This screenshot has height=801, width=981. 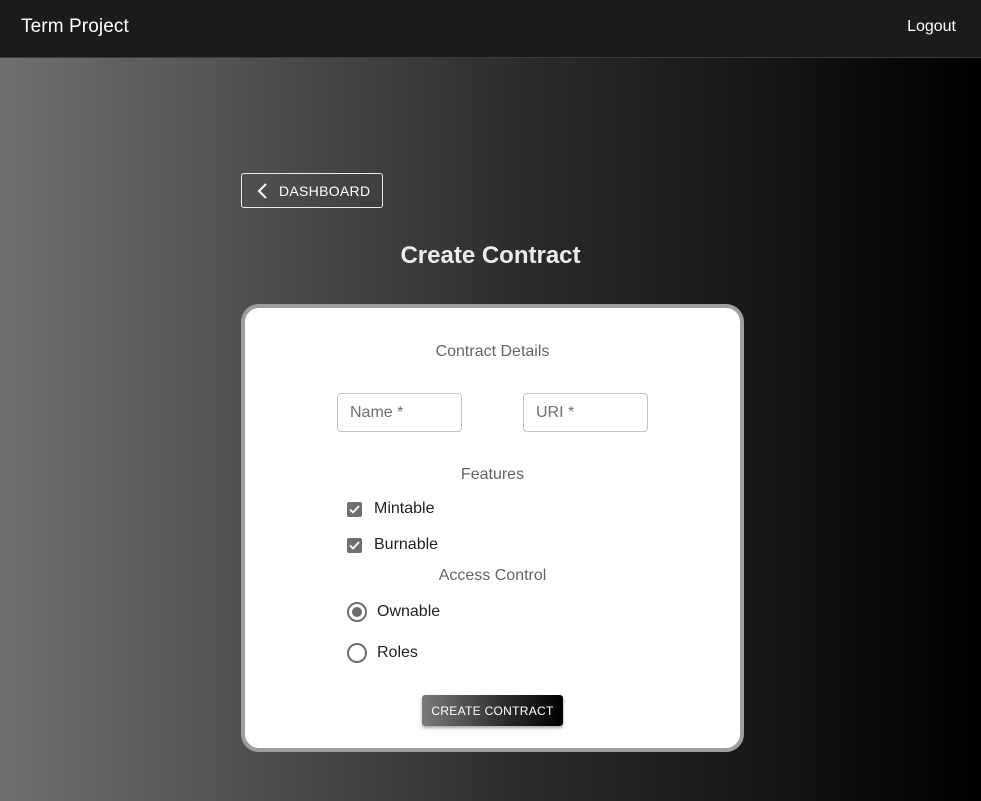 I want to click on uri-input, so click(x=585, y=412).